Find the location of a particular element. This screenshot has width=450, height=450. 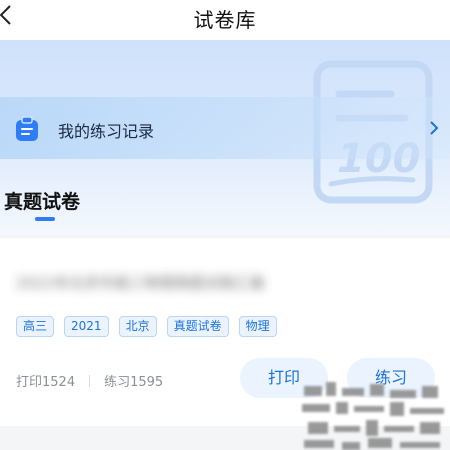

top-nav-bar: 试卷库 is located at coordinates (225, 20).